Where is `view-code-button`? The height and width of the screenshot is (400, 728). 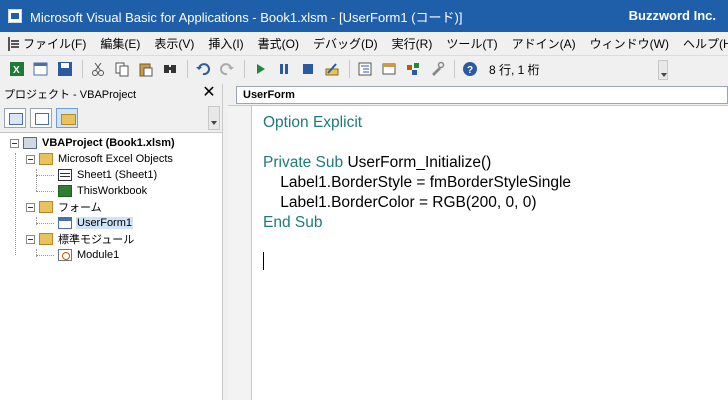
view-code-button is located at coordinates (15, 118).